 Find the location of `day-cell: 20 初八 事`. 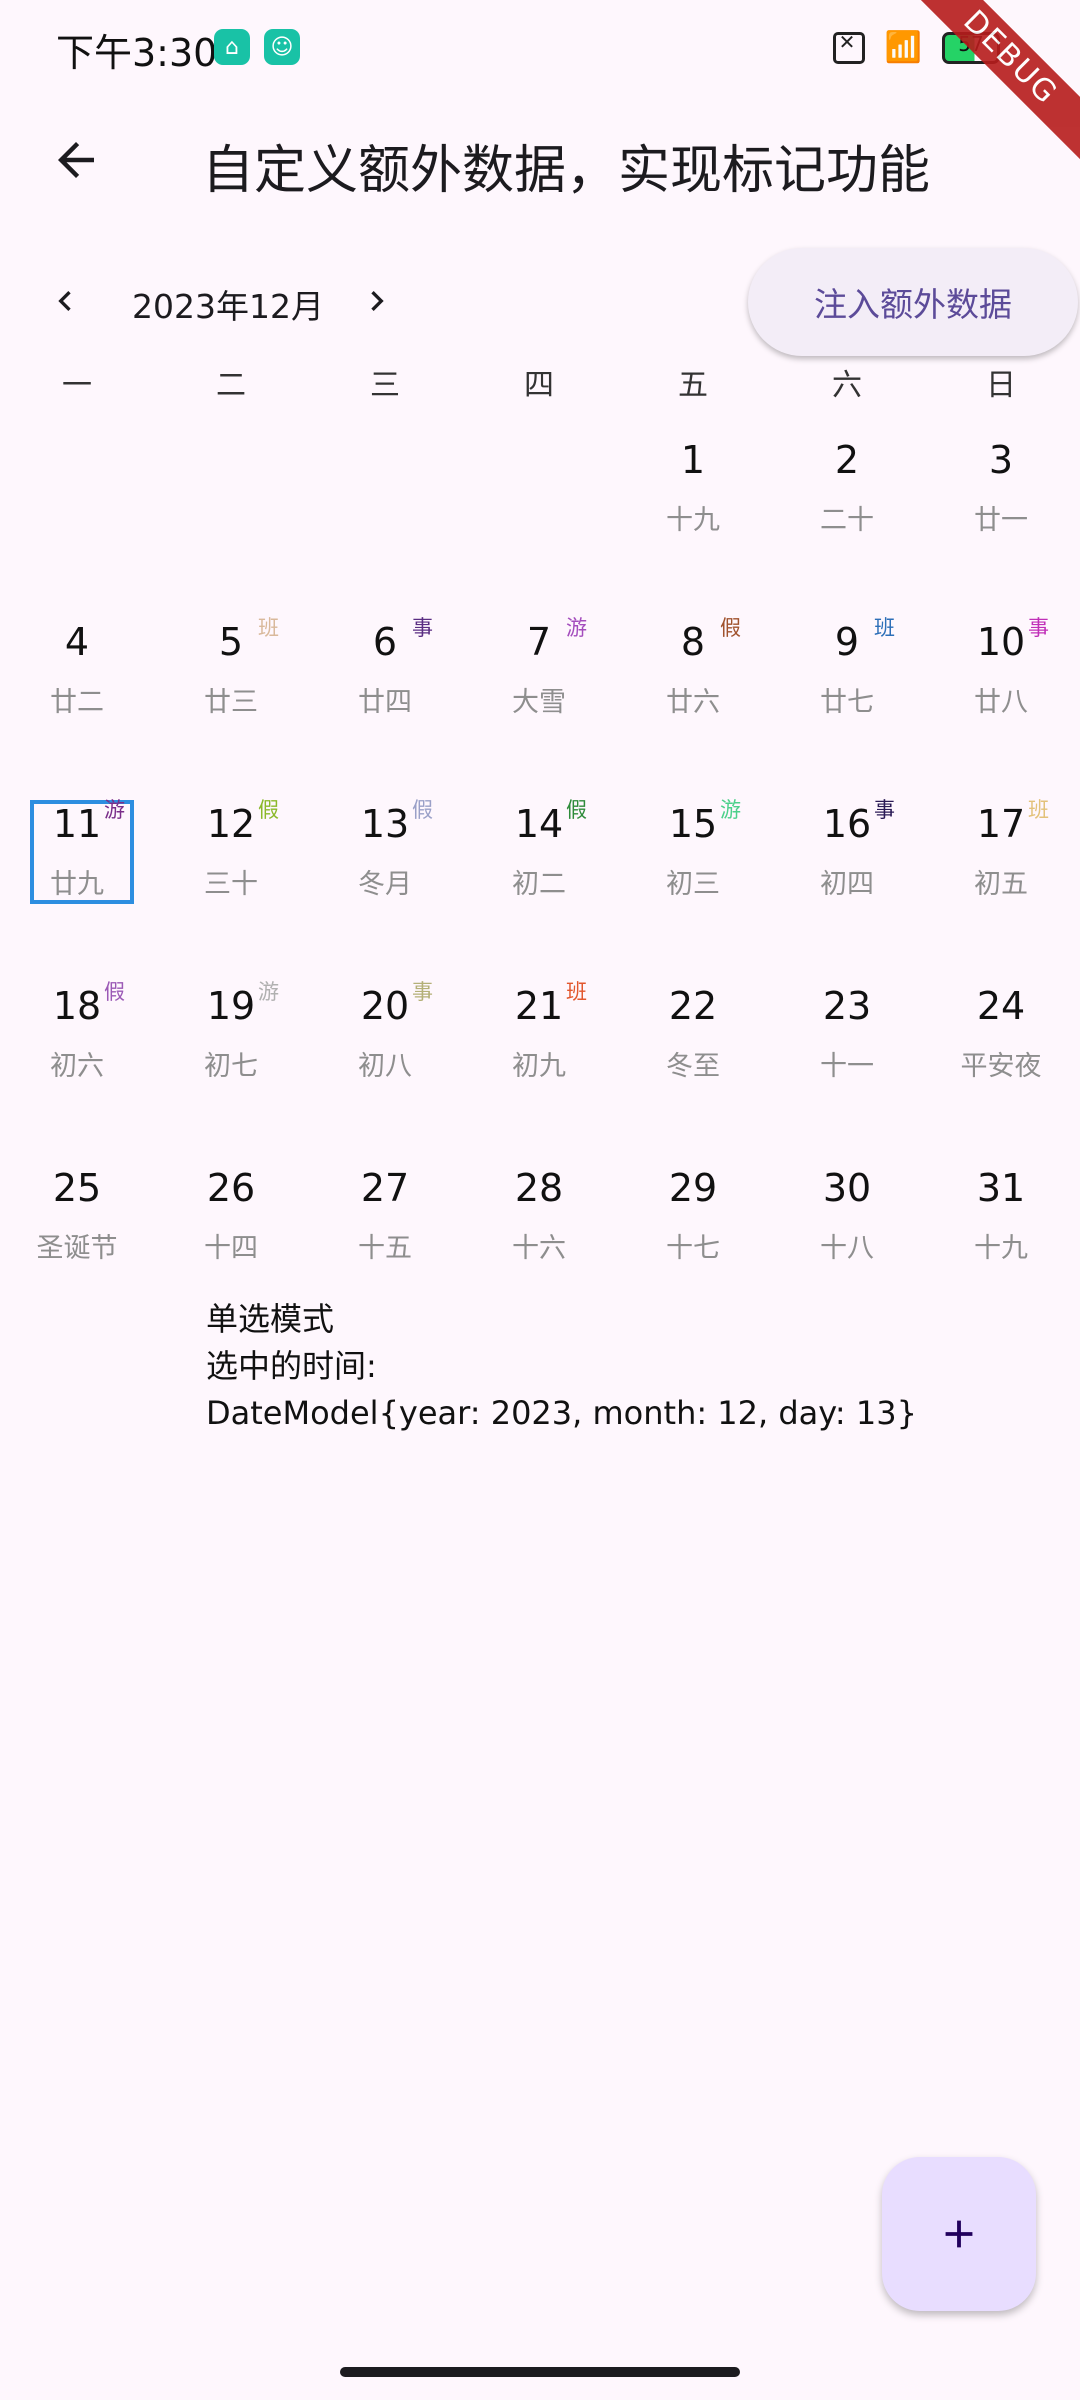

day-cell: 20 初八 事 is located at coordinates (385, 1057).